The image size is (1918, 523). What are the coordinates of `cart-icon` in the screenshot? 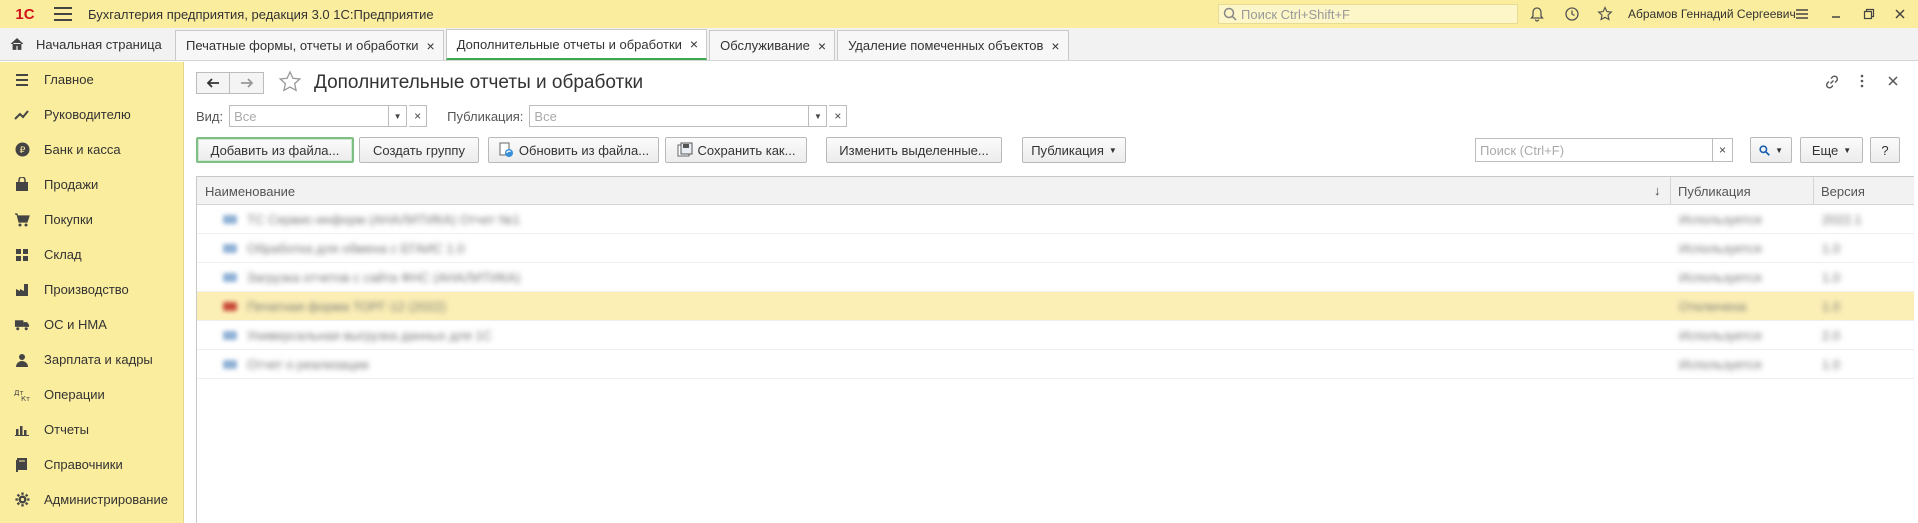 It's located at (22, 220).